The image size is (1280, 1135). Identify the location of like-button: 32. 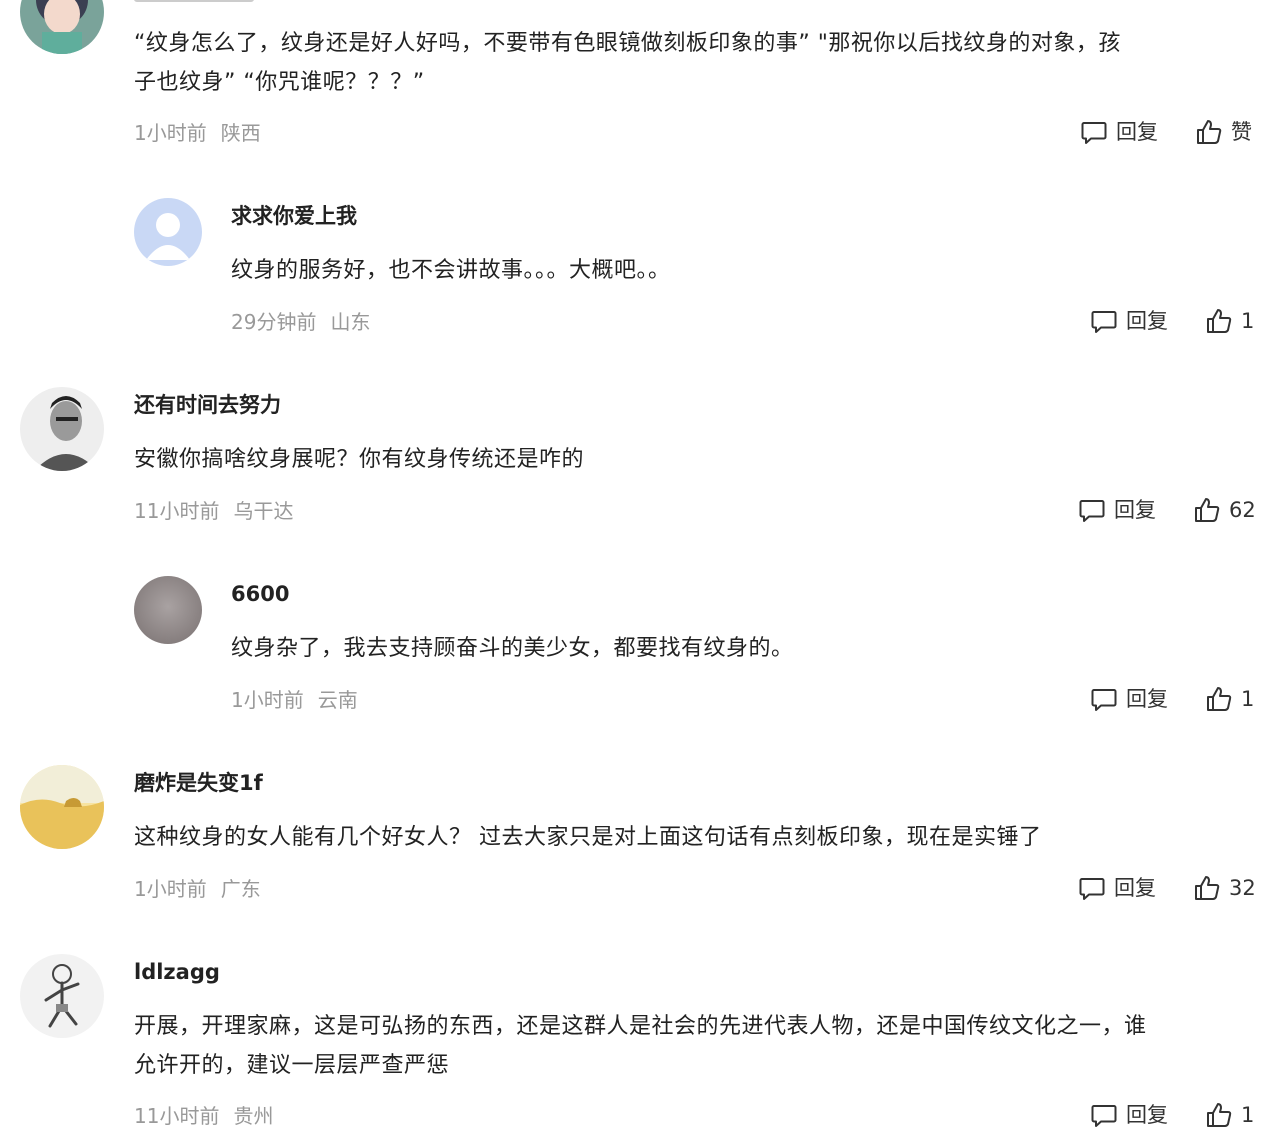
(1224, 888).